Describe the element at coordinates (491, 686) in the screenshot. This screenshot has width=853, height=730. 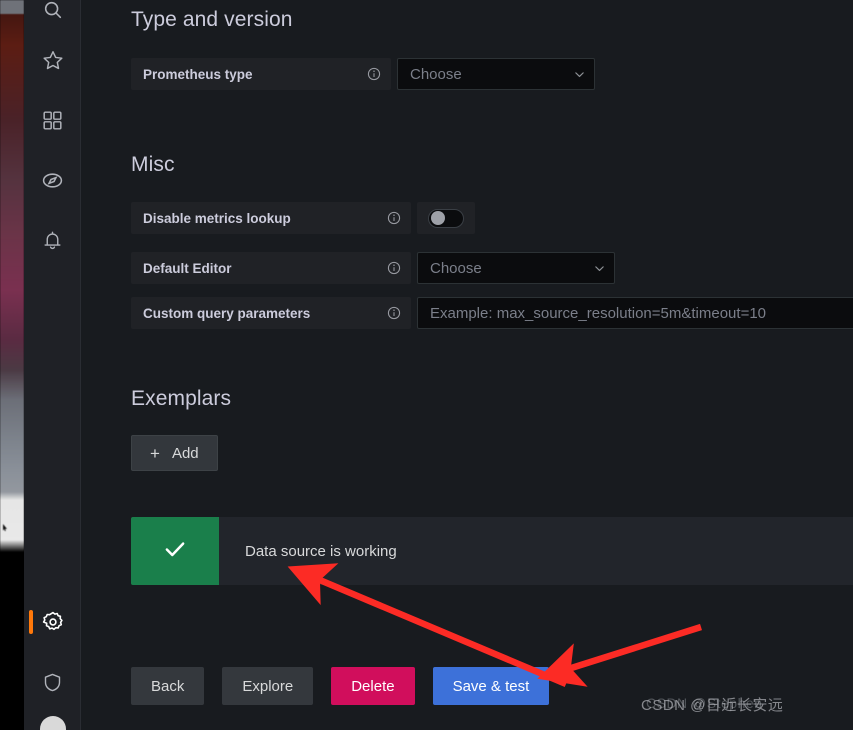
I see `save-and-test-button: Save & test` at that location.